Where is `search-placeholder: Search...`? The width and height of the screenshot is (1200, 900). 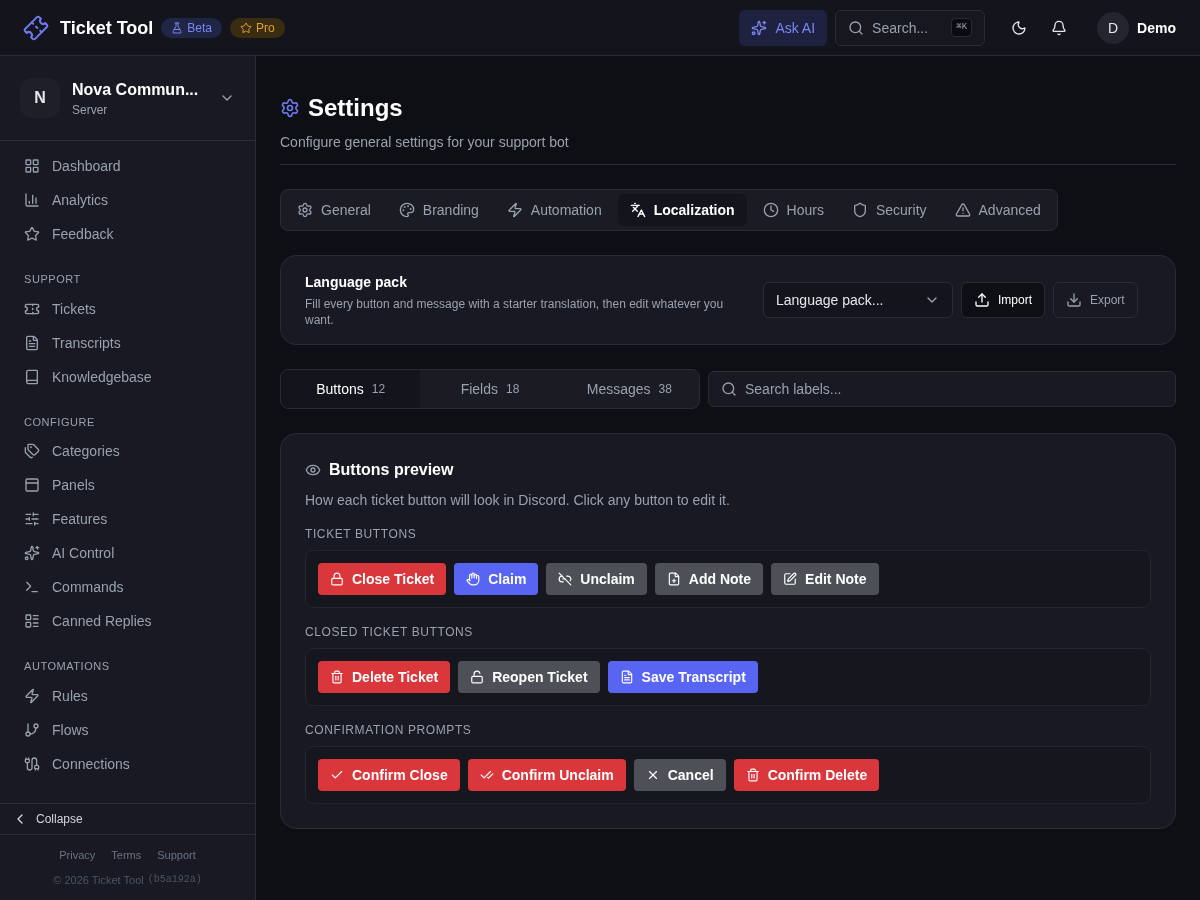
search-placeholder: Search... is located at coordinates (901, 28).